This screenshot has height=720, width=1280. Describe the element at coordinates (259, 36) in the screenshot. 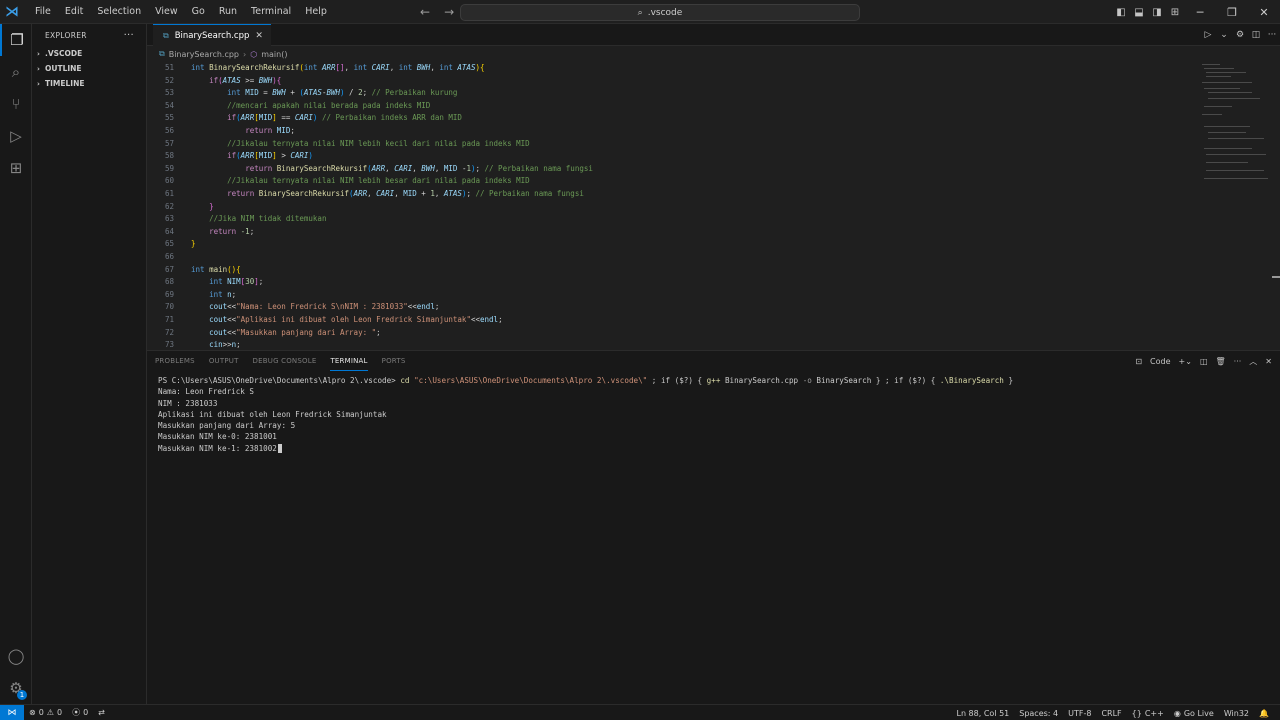

I see `close-icon: ✕` at that location.